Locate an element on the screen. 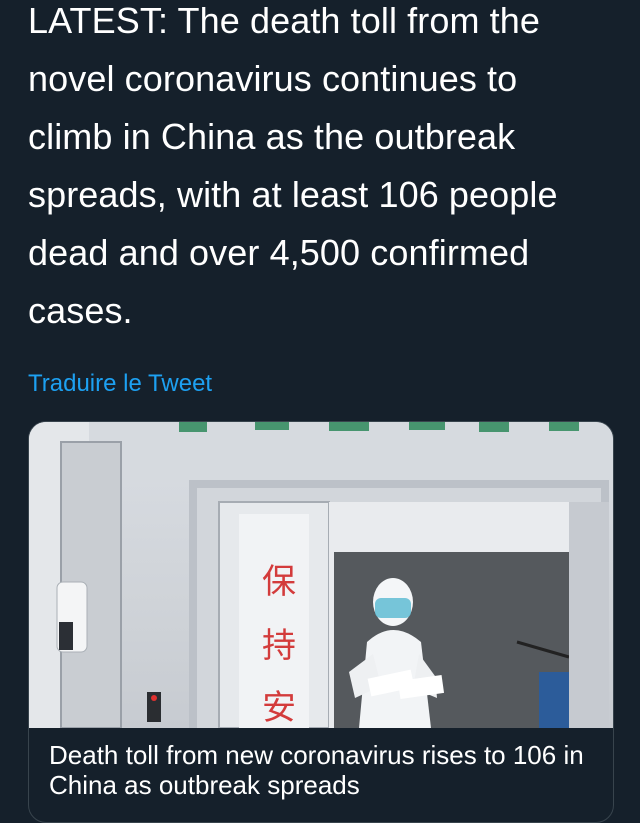 This screenshot has width=640, height=823. sign-char-1: 保 is located at coordinates (279, 582).